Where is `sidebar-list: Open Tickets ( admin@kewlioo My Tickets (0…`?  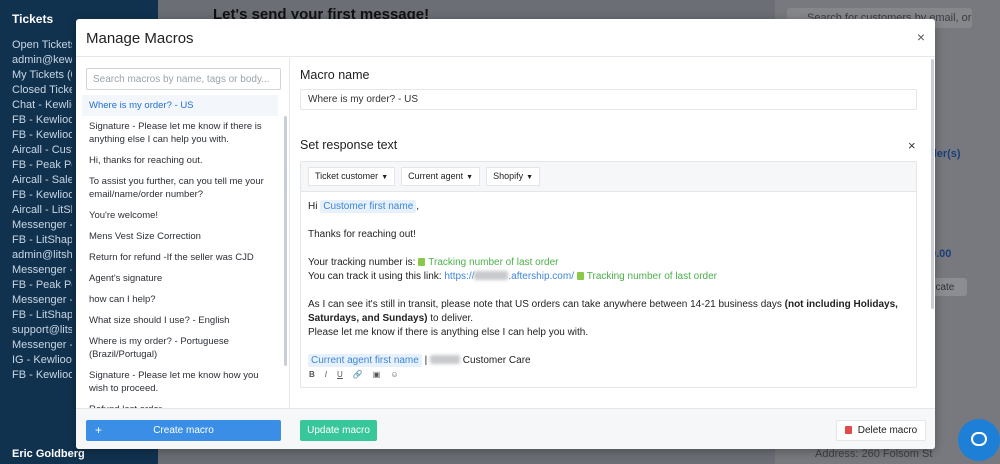
sidebar-list: Open Tickets ( admin@kewlioo My Tickets (0… is located at coordinates (42, 210).